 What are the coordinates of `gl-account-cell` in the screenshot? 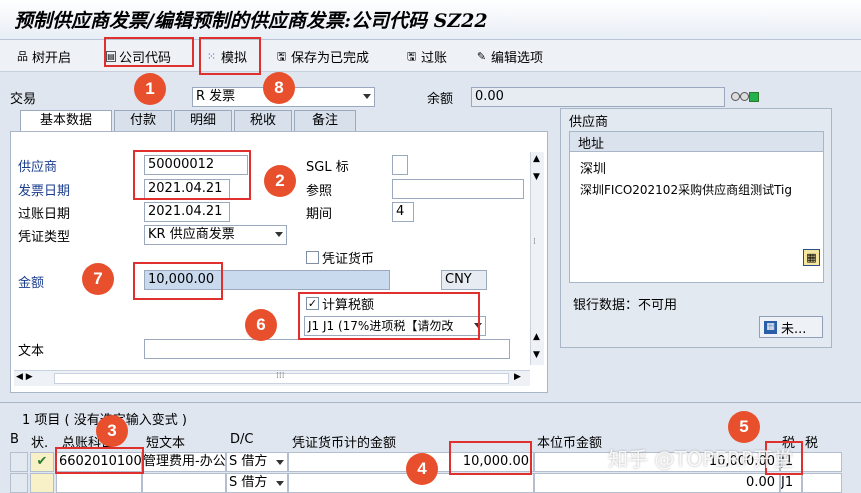 It's located at (99, 483).